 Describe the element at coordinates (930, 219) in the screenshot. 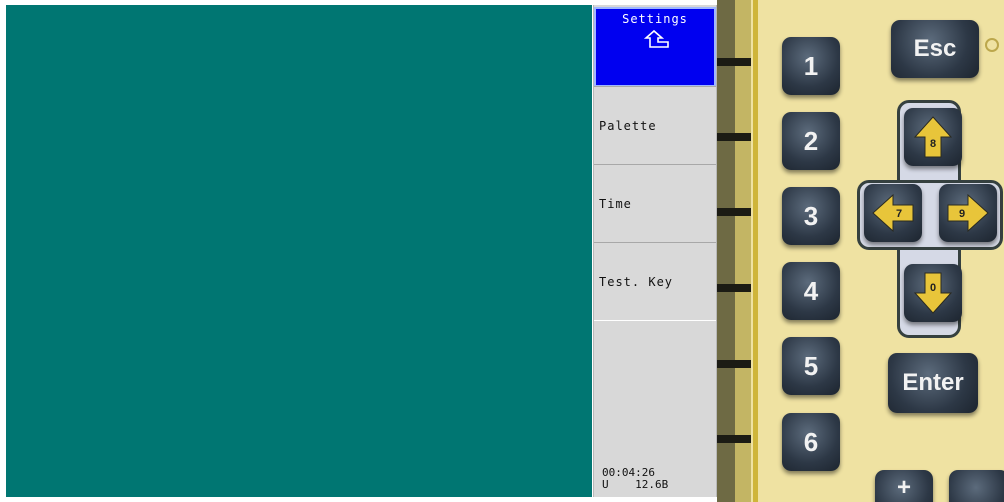

I see `direction-pad: 8 7 9 0` at that location.